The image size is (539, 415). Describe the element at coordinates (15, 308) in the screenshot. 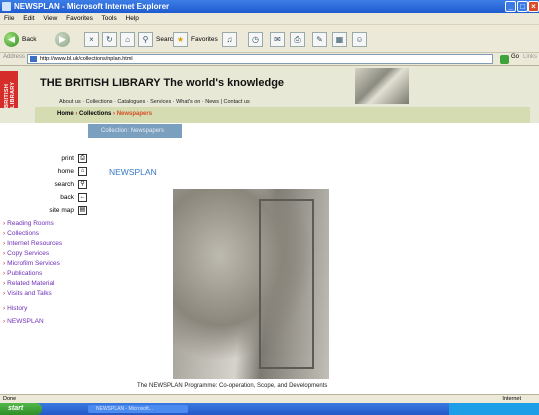

I see `sidebar-item-history: History` at that location.